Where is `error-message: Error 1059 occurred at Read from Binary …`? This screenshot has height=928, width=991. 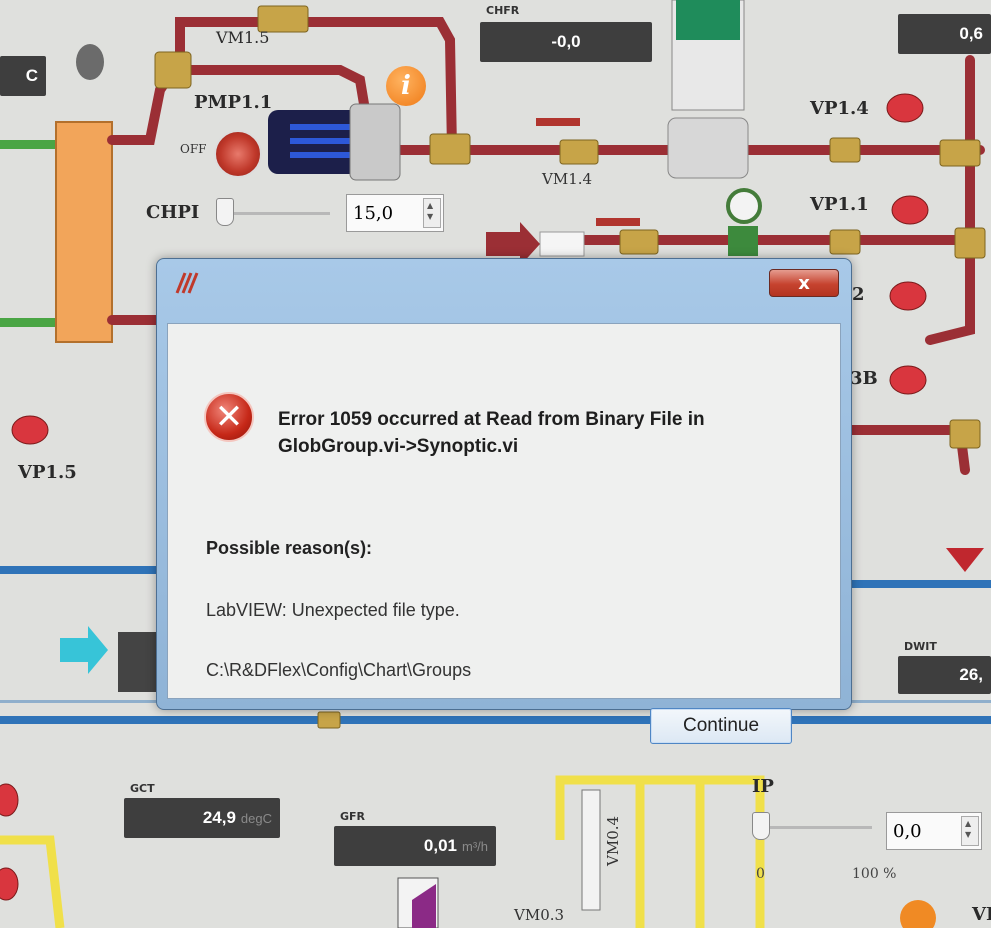 error-message: Error 1059 occurred at Read from Binary … is located at coordinates (491, 433).